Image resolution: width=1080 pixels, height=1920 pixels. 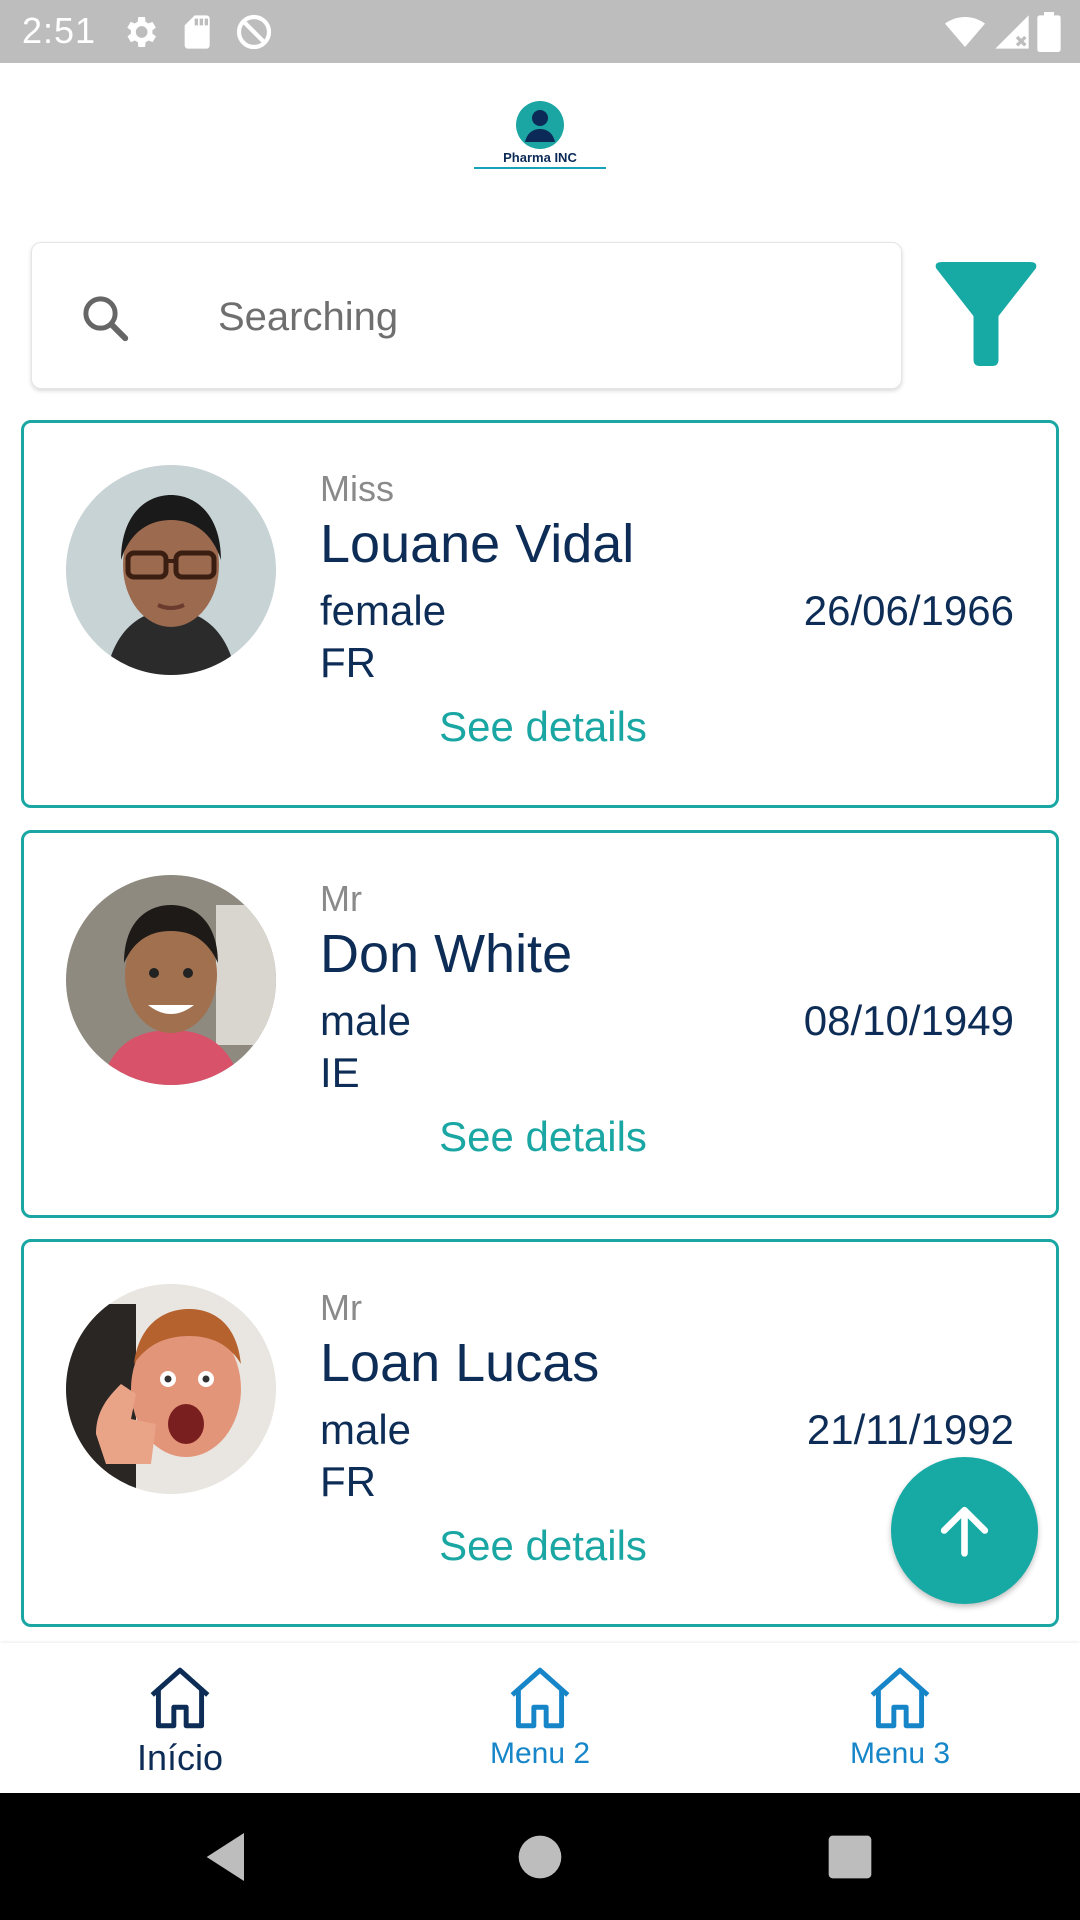 What do you see at coordinates (446, 954) in the screenshot?
I see `patient-name: Don White` at bounding box center [446, 954].